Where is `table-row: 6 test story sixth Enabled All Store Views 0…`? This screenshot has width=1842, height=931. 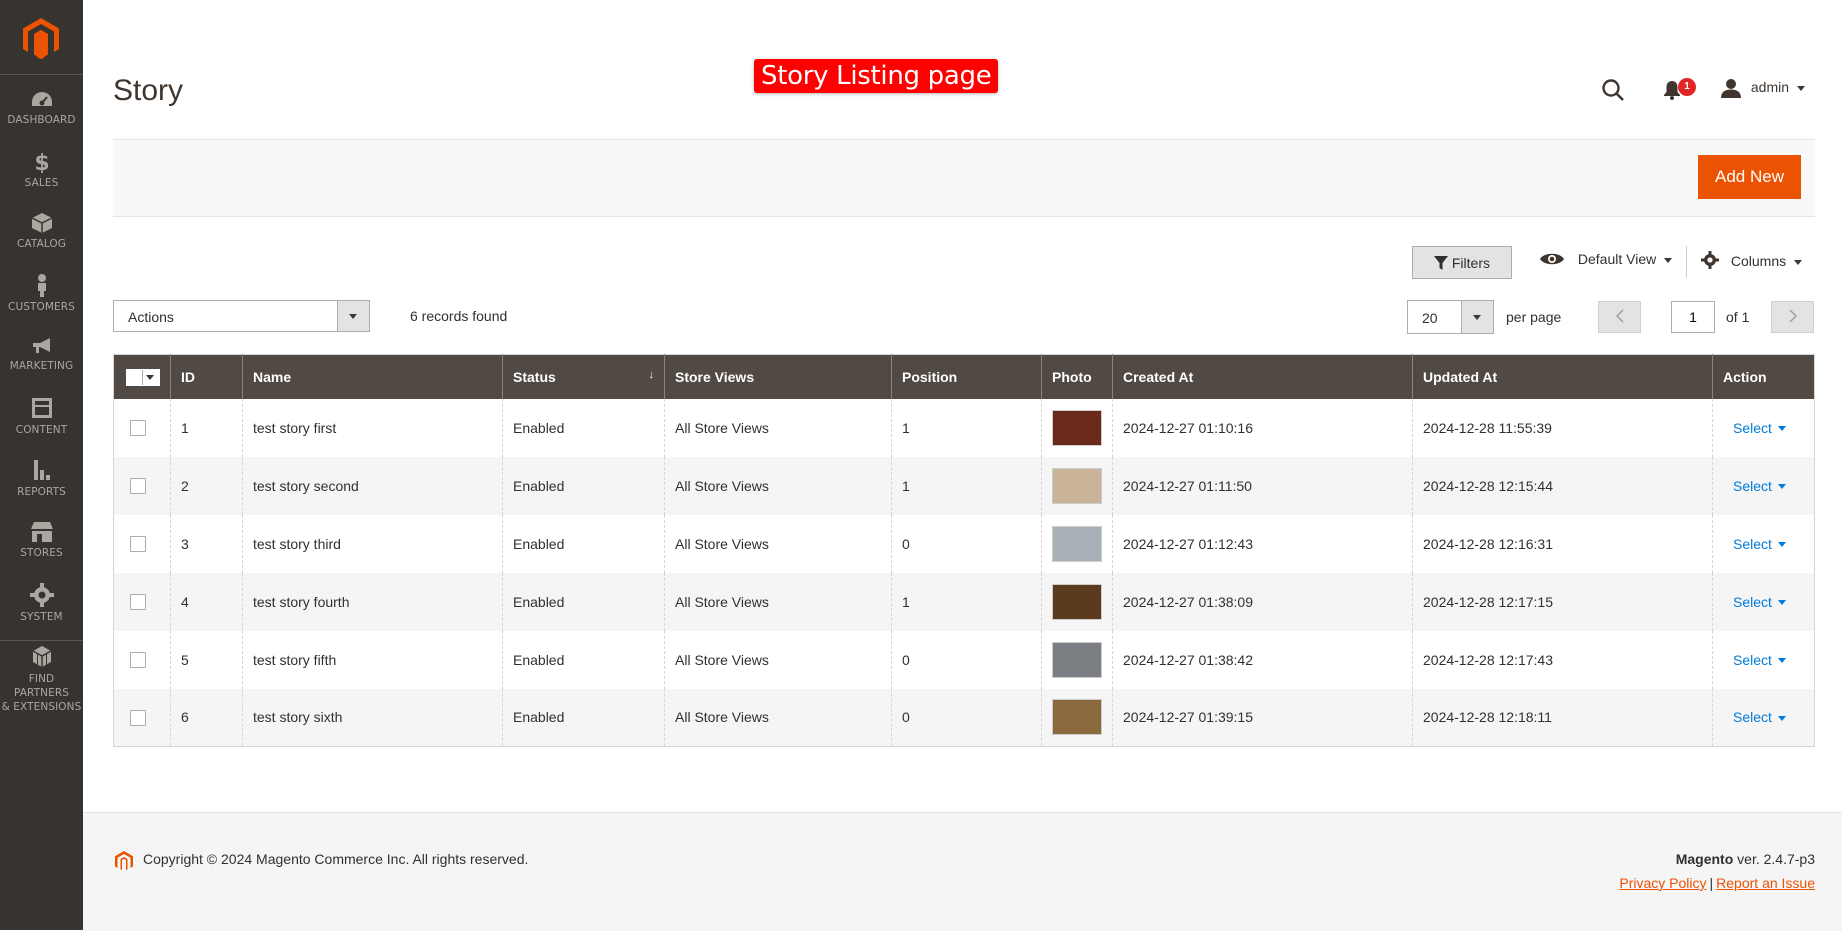 table-row: 6 test story sixth Enabled All Store Views 0… is located at coordinates (964, 717).